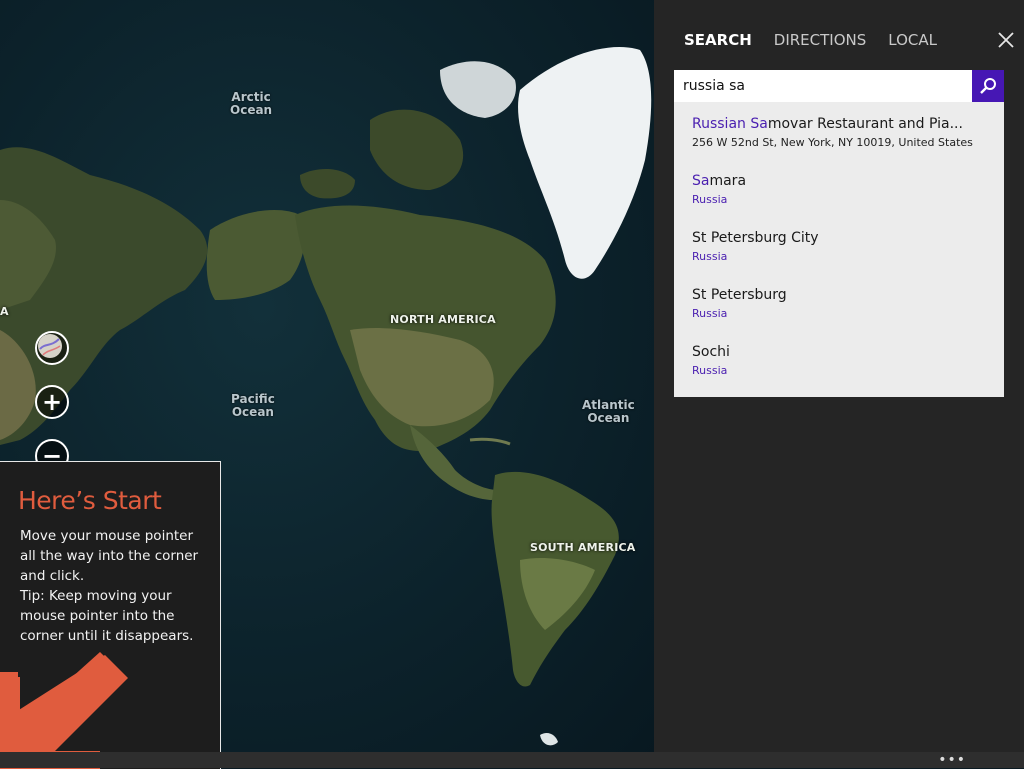  I want to click on suggestion-name: Samara, so click(719, 181).